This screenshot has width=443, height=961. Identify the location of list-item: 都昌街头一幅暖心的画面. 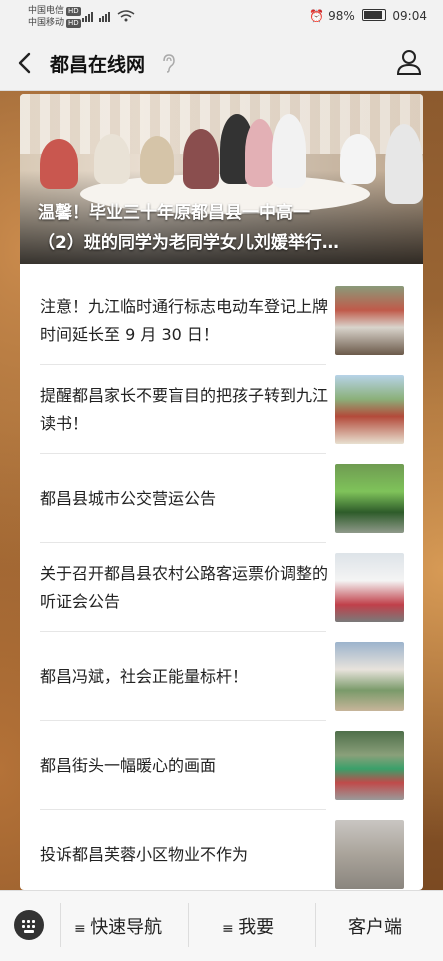
(221, 765).